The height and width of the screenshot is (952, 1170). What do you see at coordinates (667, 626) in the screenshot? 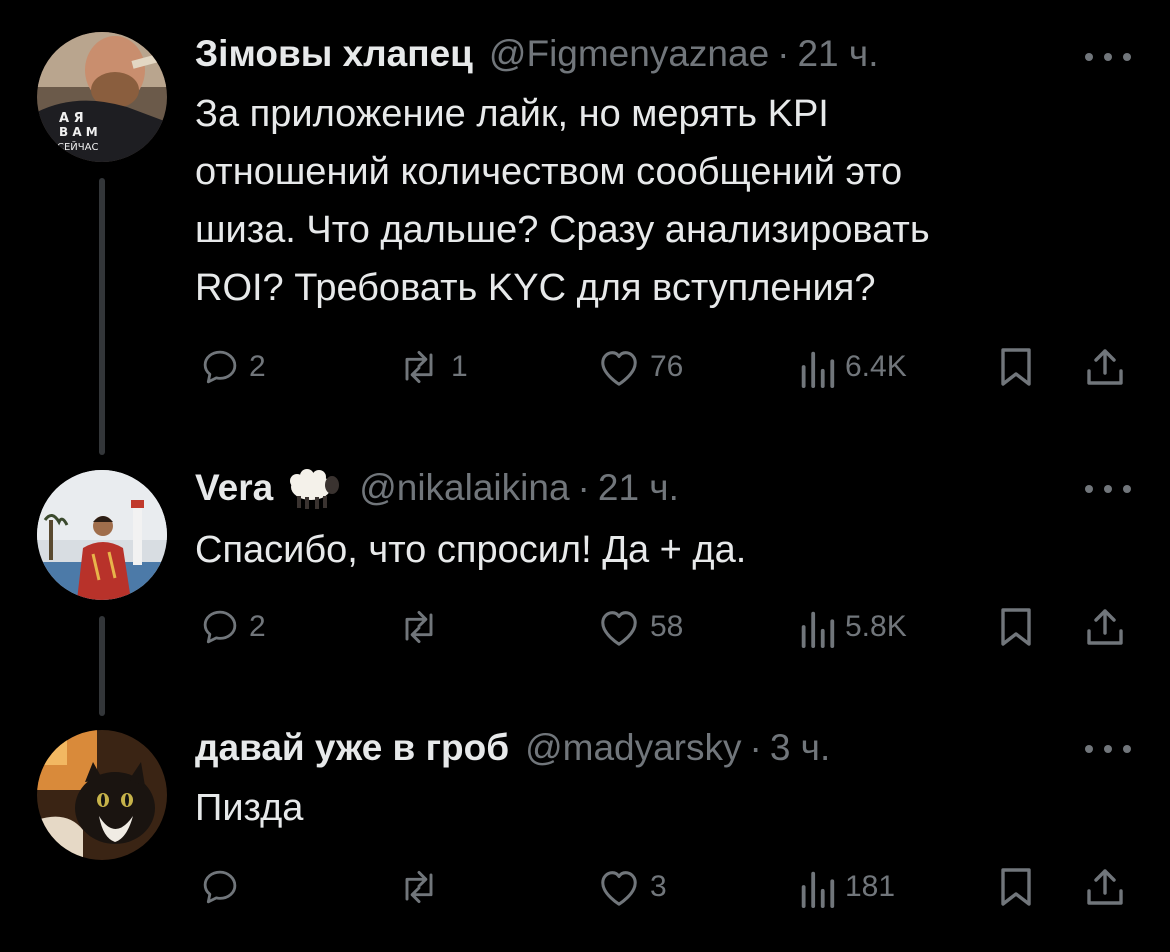
I see `like-count: 58` at bounding box center [667, 626].